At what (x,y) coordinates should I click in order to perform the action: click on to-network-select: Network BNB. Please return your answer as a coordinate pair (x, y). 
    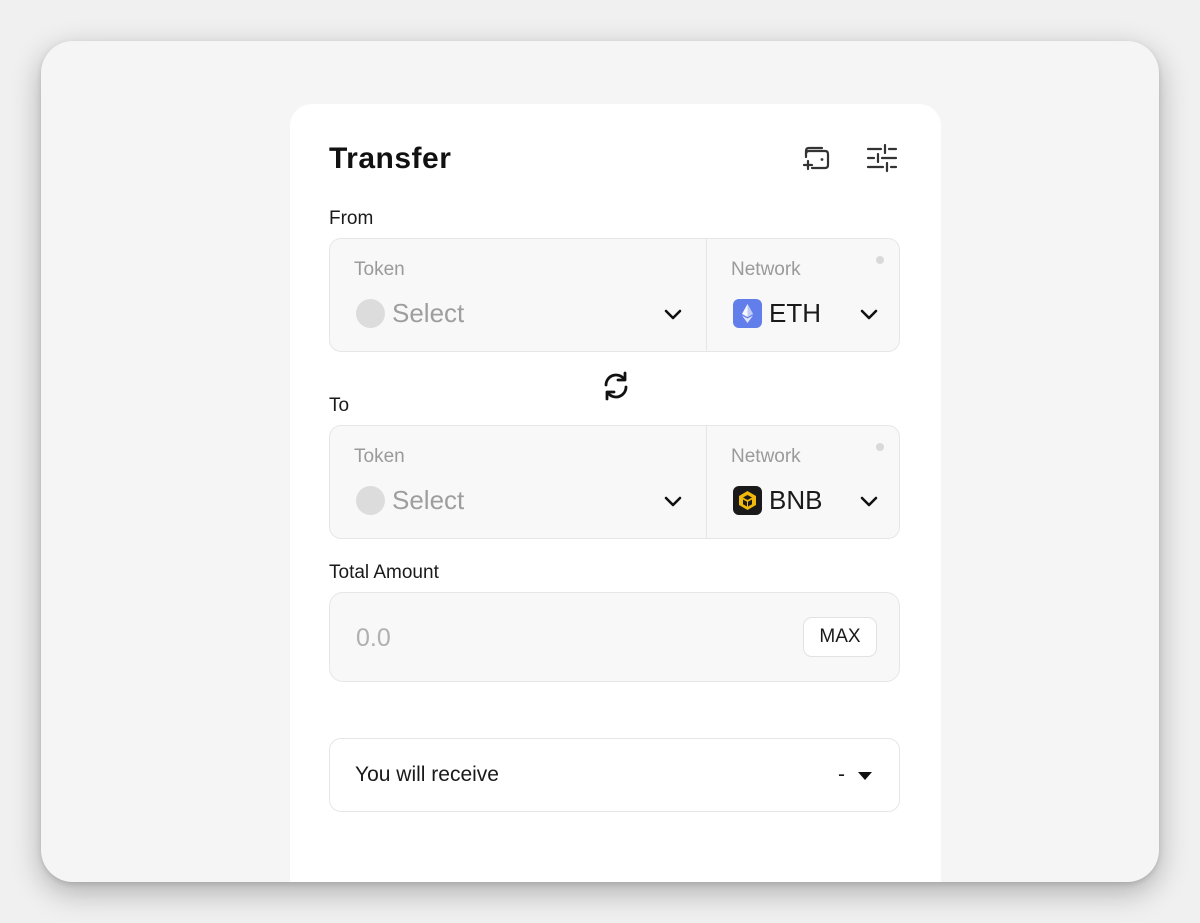
    Looking at the image, I should click on (803, 482).